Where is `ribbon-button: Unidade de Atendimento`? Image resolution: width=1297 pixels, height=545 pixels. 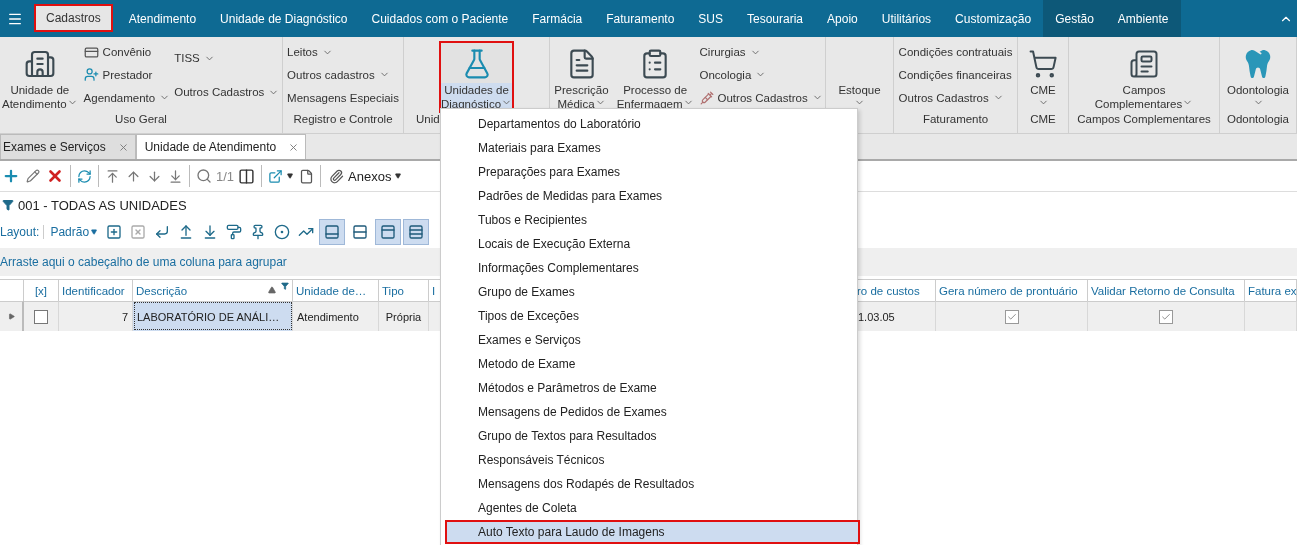 ribbon-button: Unidade de Atendimento is located at coordinates (40, 77).